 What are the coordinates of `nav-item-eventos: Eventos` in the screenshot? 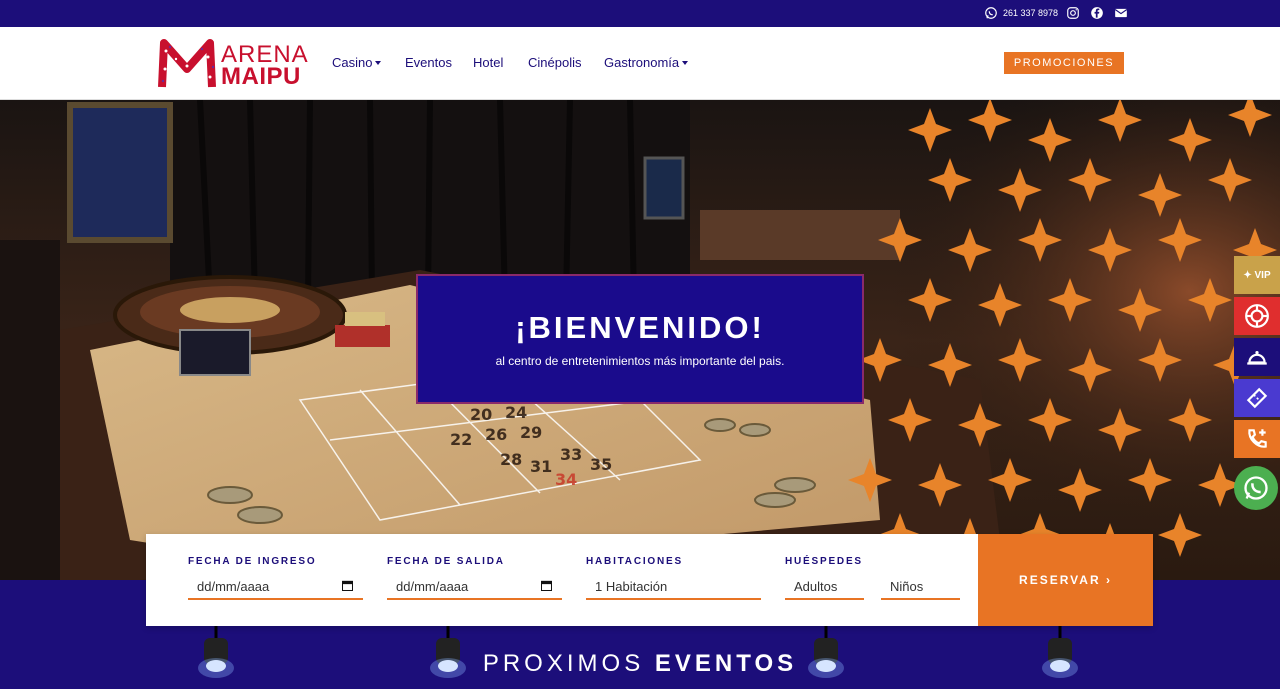 It's located at (428, 62).